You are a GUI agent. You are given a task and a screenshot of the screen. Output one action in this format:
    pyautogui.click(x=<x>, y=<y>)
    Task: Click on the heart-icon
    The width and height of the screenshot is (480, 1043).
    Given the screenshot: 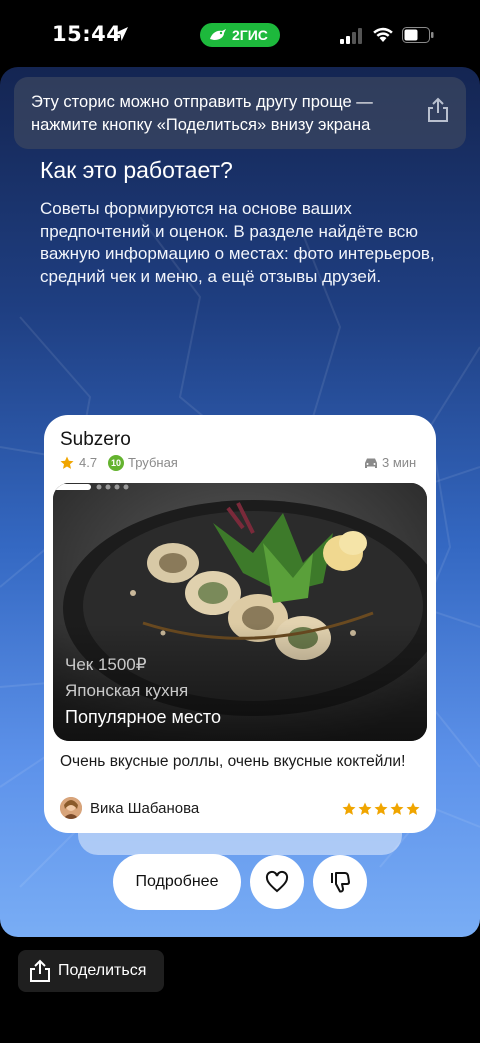 What is the action you would take?
    pyautogui.click(x=277, y=881)
    